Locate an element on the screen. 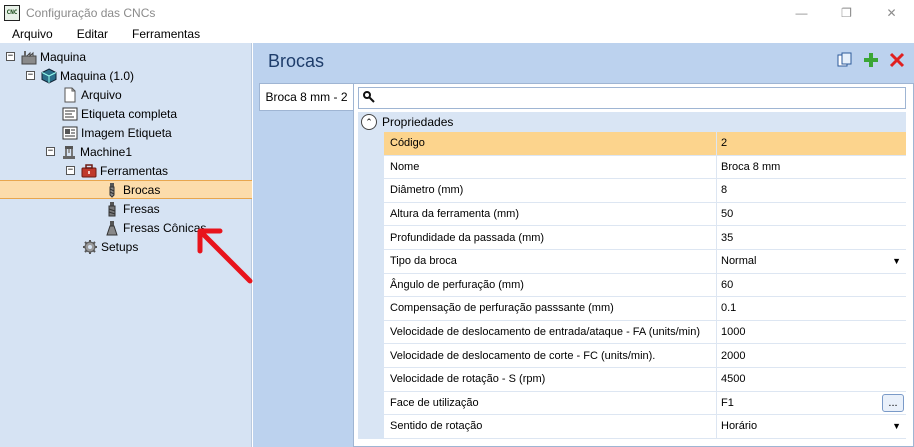  search-input is located at coordinates (632, 98).